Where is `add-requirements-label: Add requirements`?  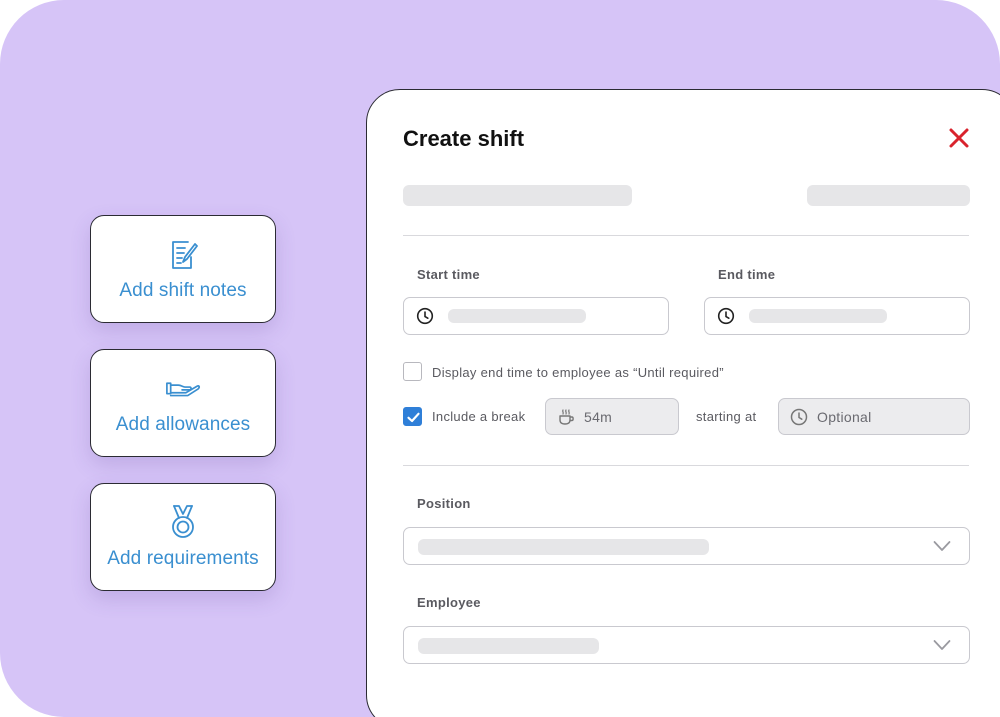
add-requirements-label: Add requirements is located at coordinates (183, 558).